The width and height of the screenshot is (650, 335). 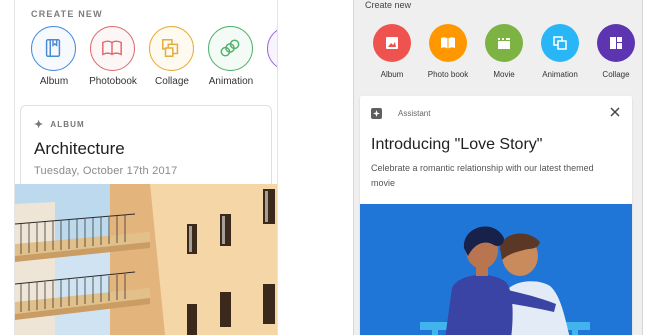 I want to click on album-icon, so click(x=53, y=48).